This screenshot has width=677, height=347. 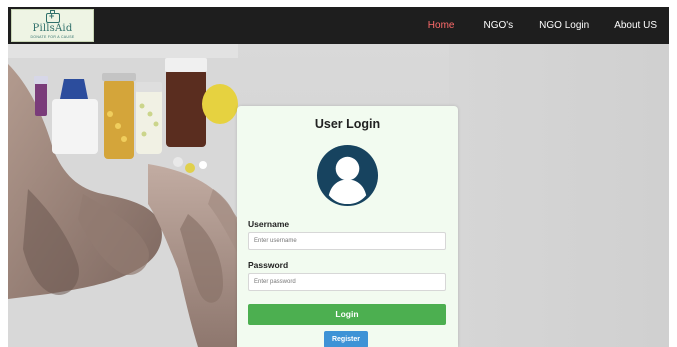 I want to click on nav-ngos: NGO's, so click(x=498, y=25).